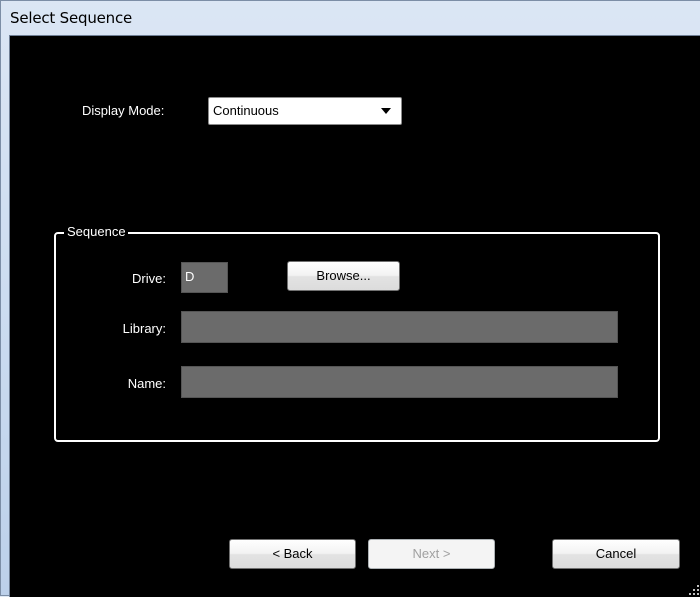 Image resolution: width=700 pixels, height=597 pixels. Describe the element at coordinates (694, 590) in the screenshot. I see `resize-grip-icon` at that location.